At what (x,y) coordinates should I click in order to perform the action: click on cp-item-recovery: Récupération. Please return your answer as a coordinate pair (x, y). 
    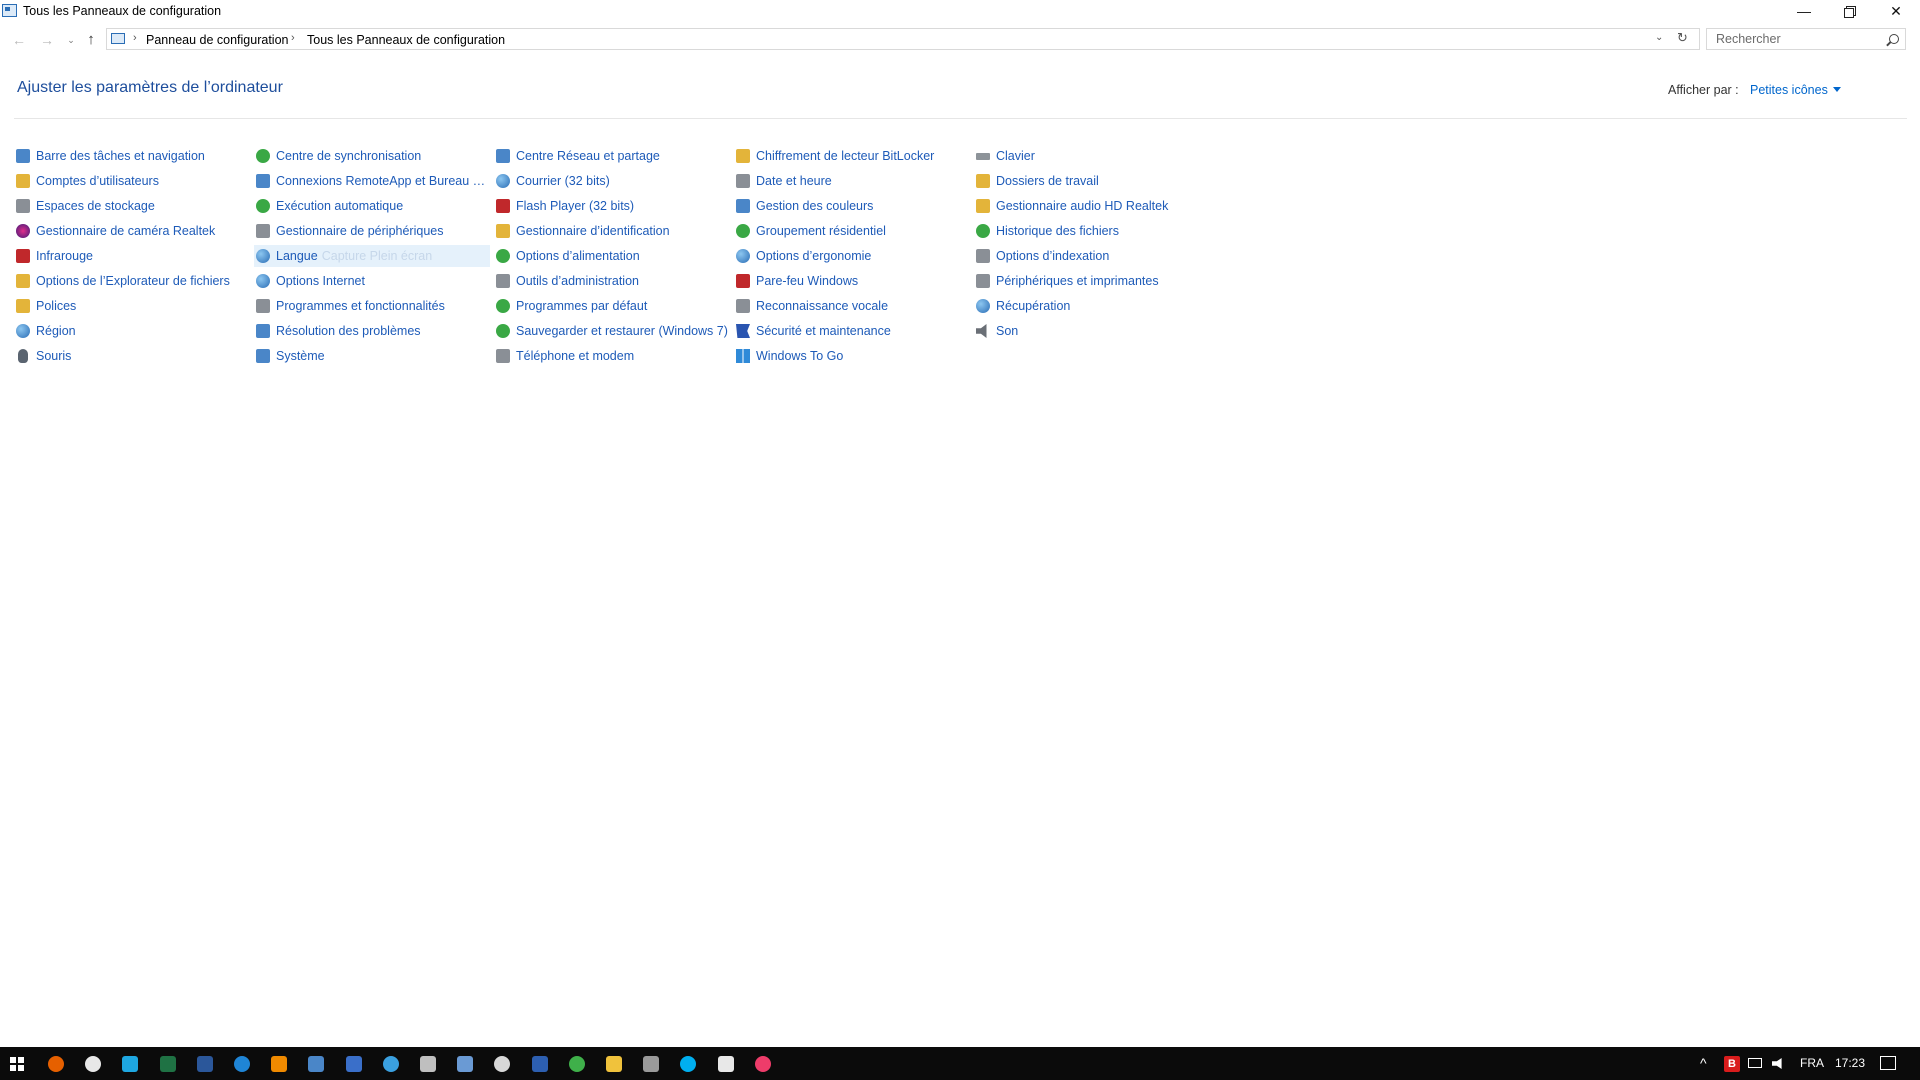
    Looking at the image, I should click on (1092, 306).